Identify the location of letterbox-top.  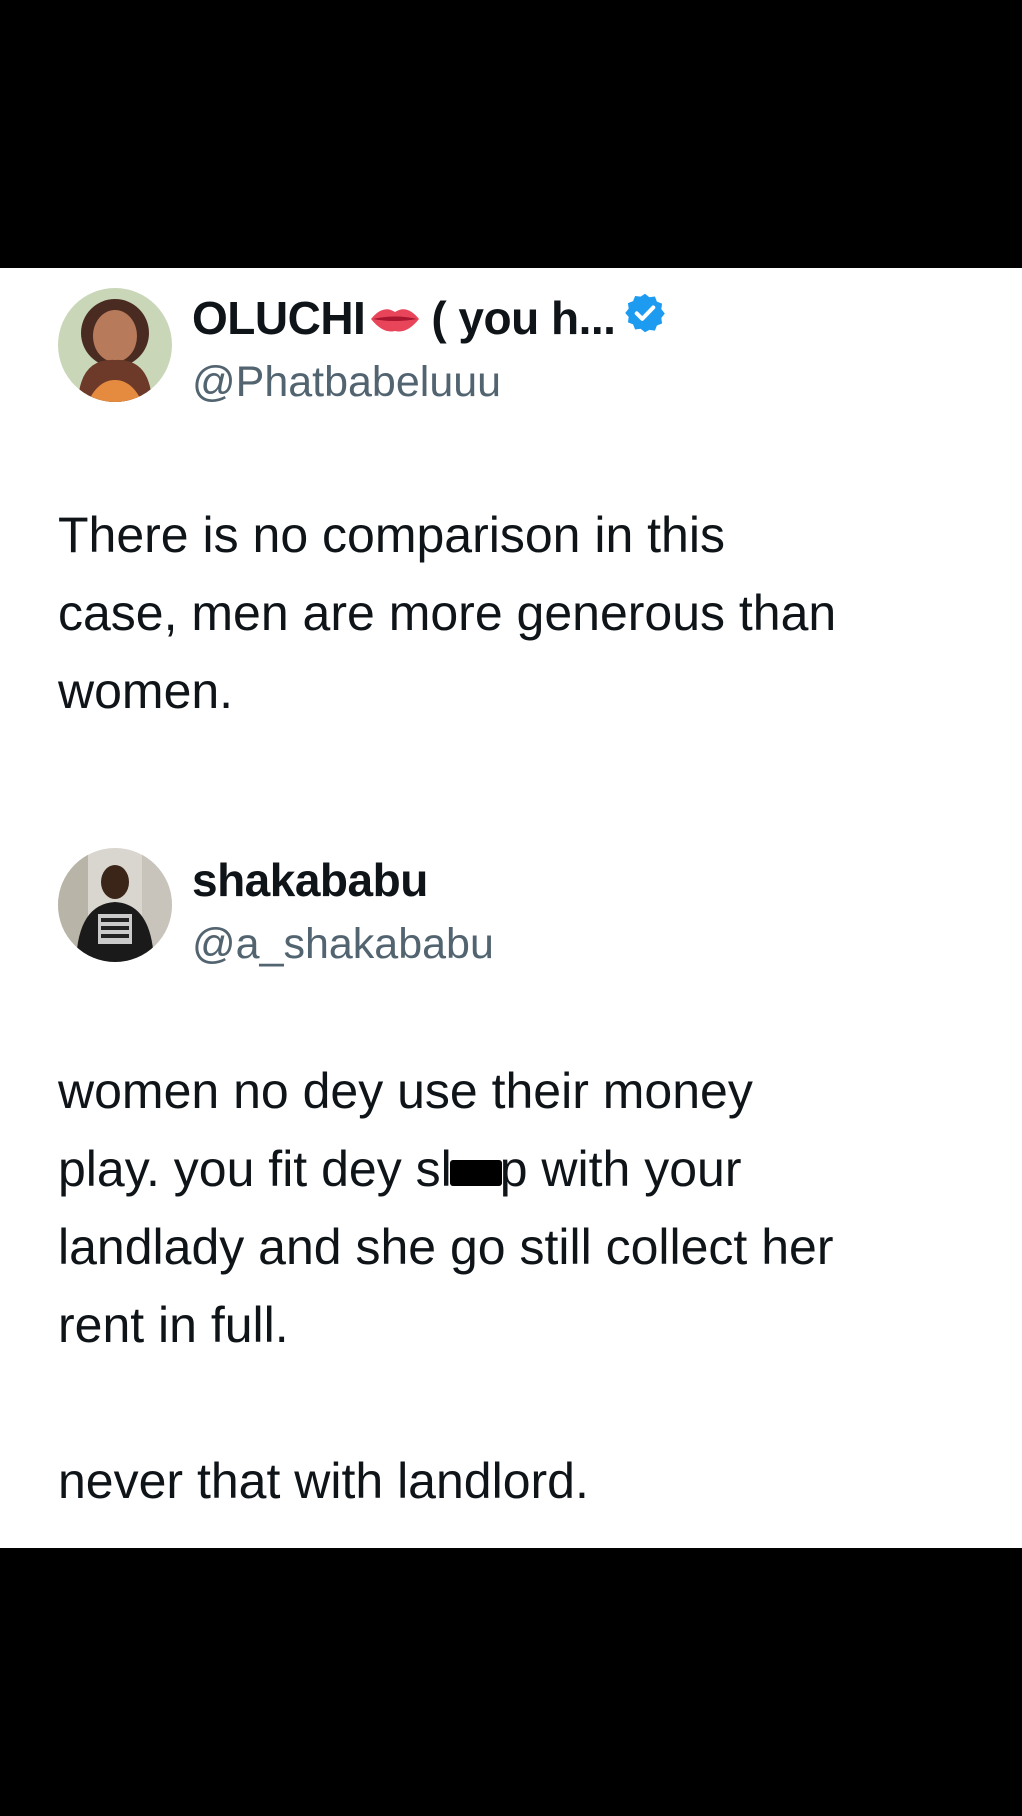
(511, 134).